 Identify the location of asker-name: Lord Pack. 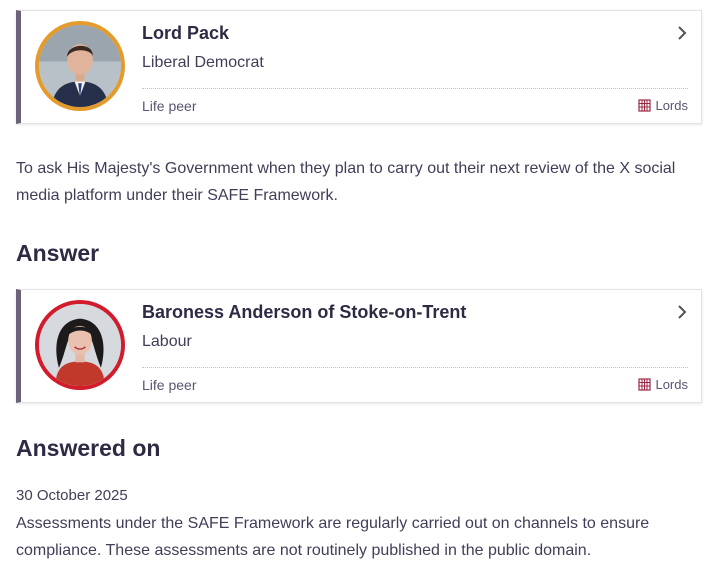
(186, 33).